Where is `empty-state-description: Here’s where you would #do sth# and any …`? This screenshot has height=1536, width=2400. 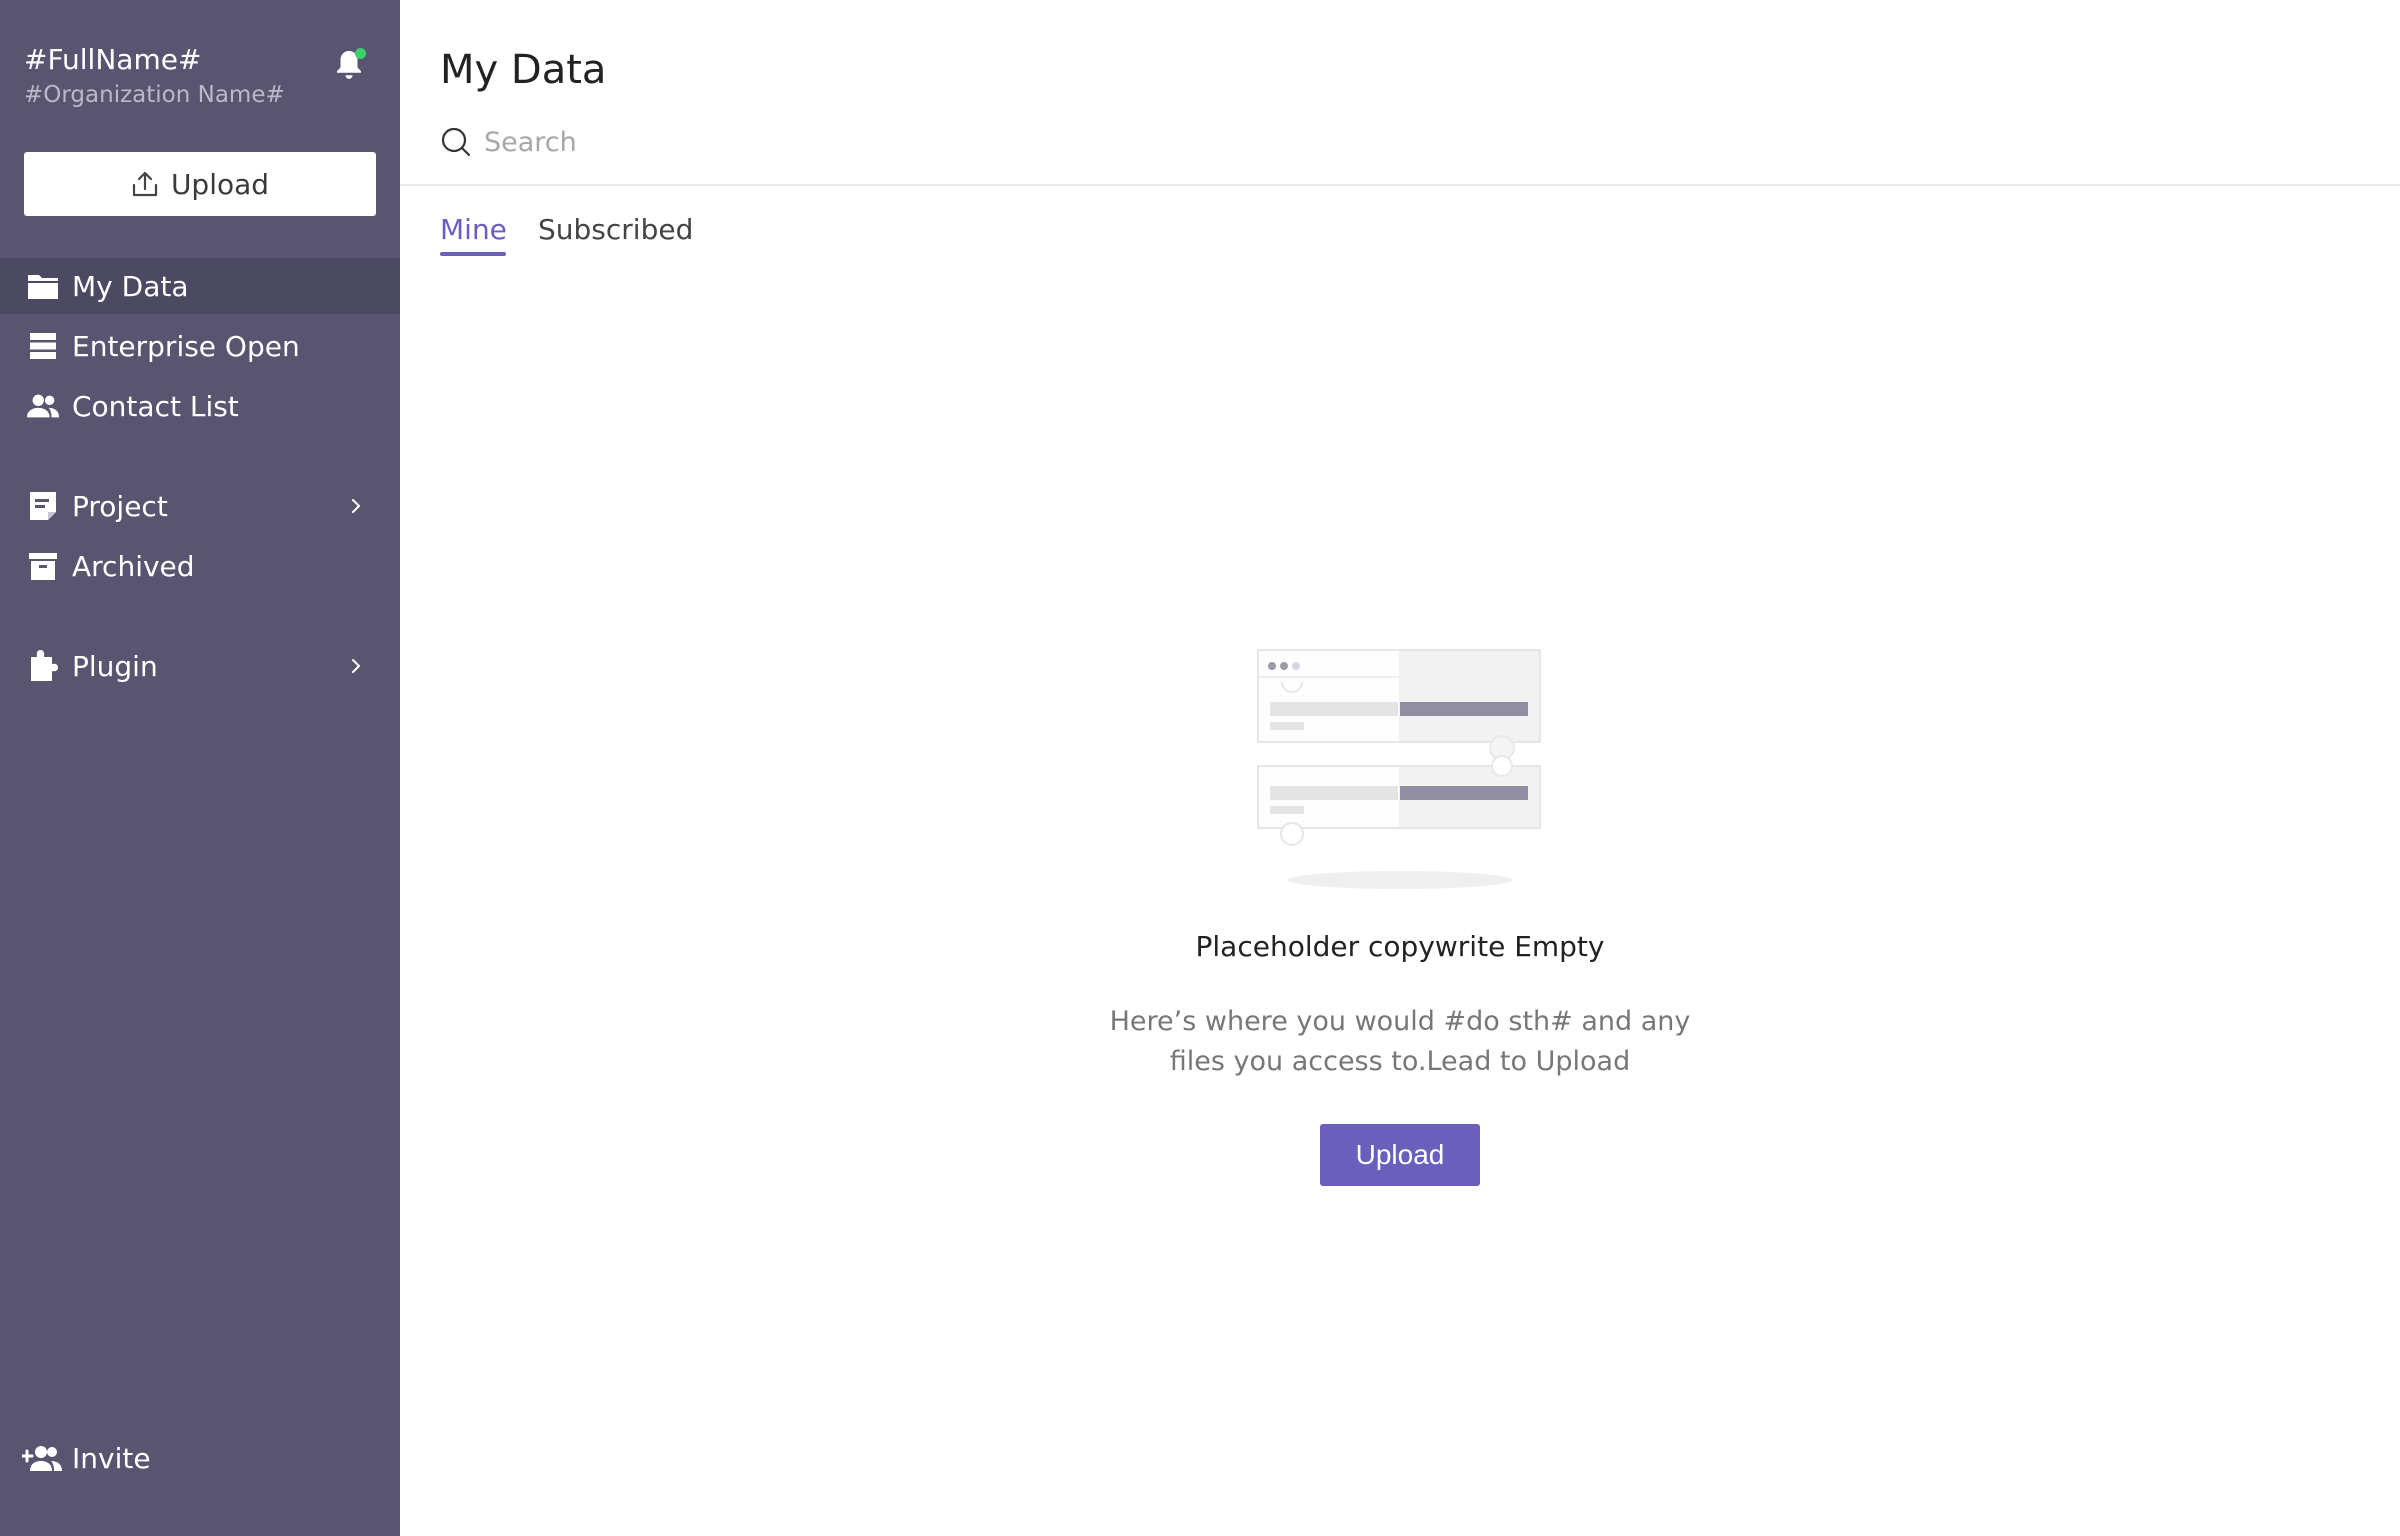
empty-state-description: Here’s where you would #do sth# and any … is located at coordinates (1400, 1042).